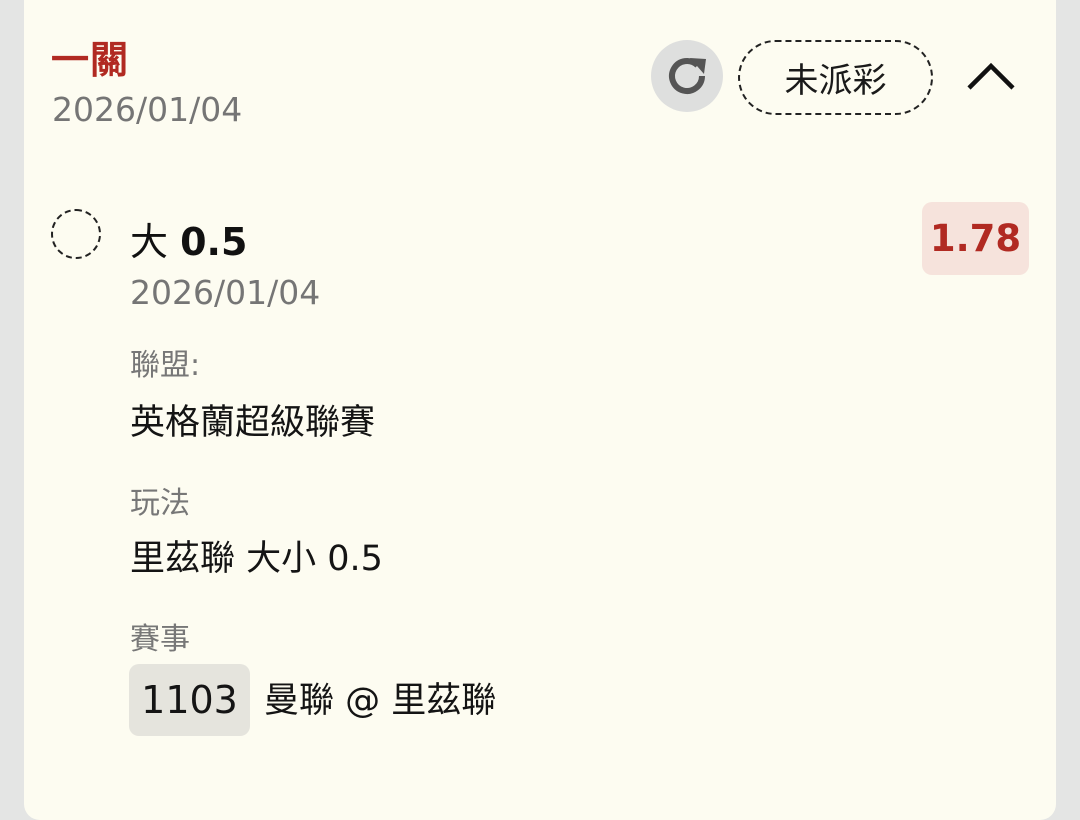 The height and width of the screenshot is (820, 1080). Describe the element at coordinates (214, 242) in the screenshot. I see `selection-line: 0.5` at that location.